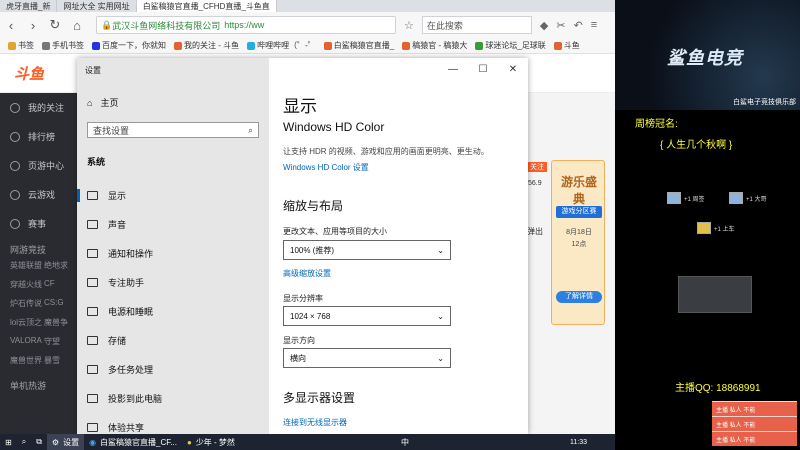 This screenshot has height=450, width=800. I want to click on advanced-scaling-link: 高级缩放设置, so click(307, 273).